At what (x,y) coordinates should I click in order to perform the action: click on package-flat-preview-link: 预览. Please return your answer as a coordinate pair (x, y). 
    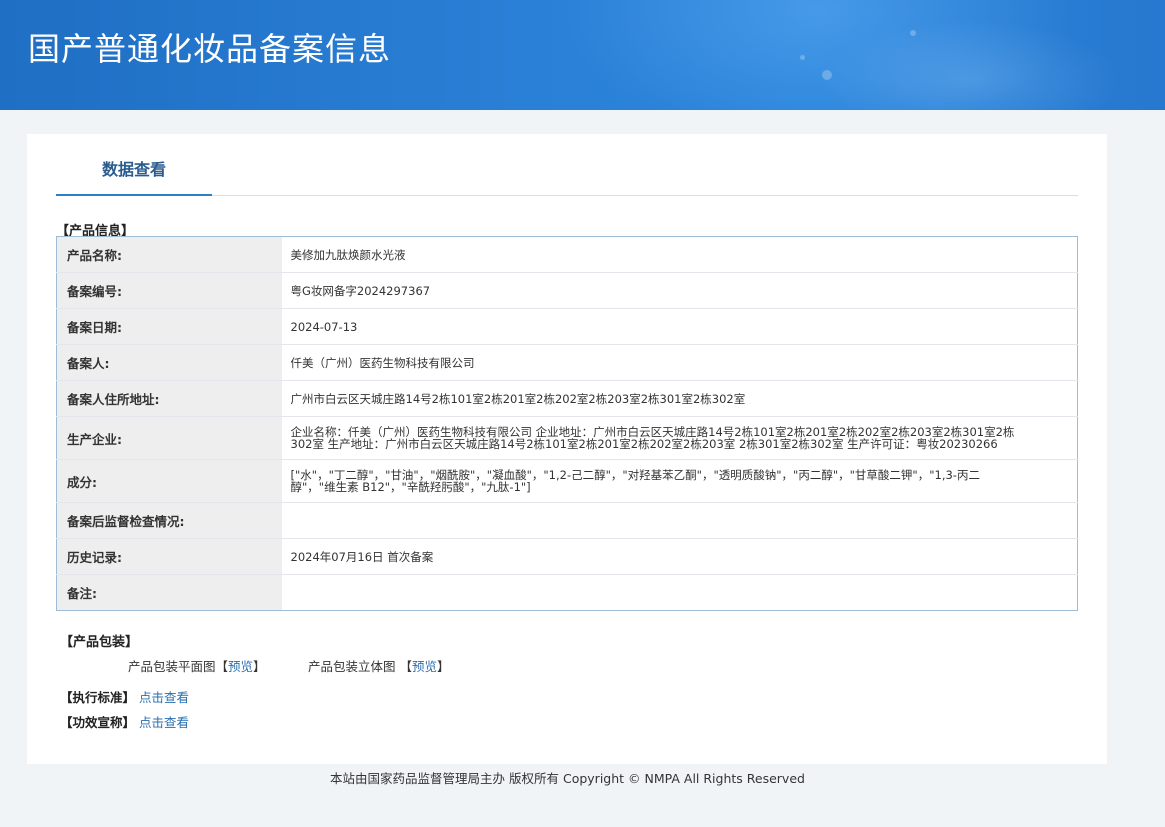
    Looking at the image, I should click on (240, 666).